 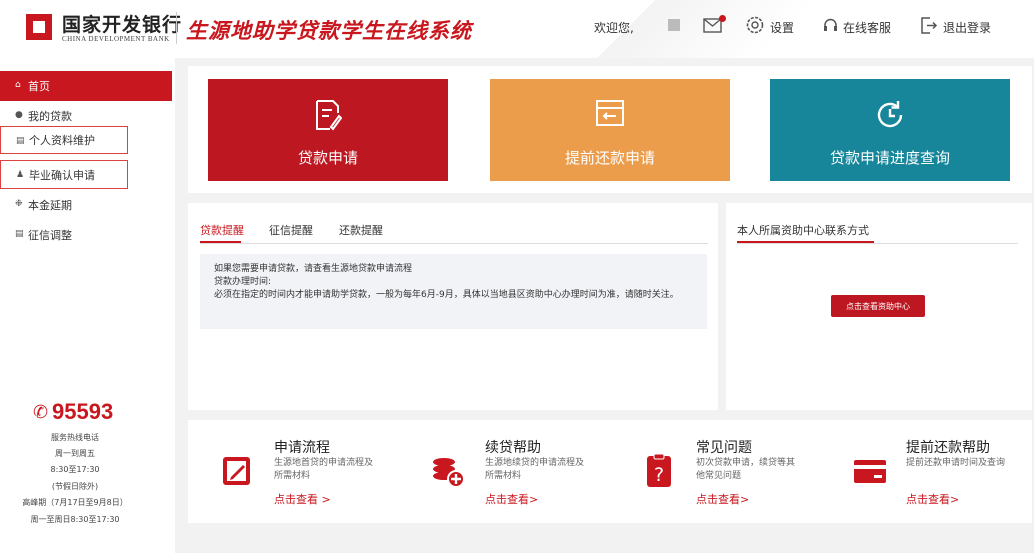 What do you see at coordinates (929, 25) in the screenshot?
I see `logout-icon` at bounding box center [929, 25].